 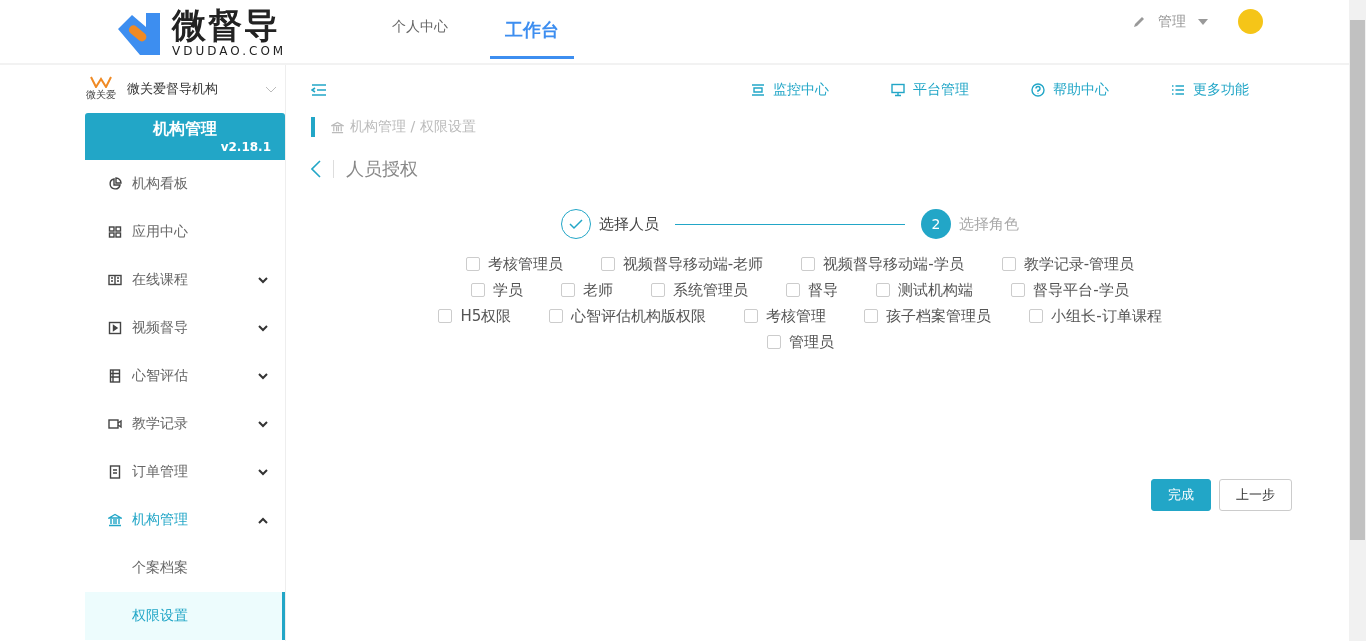 I want to click on role-checkbox: 孩子档案管理员, so click(x=928, y=316).